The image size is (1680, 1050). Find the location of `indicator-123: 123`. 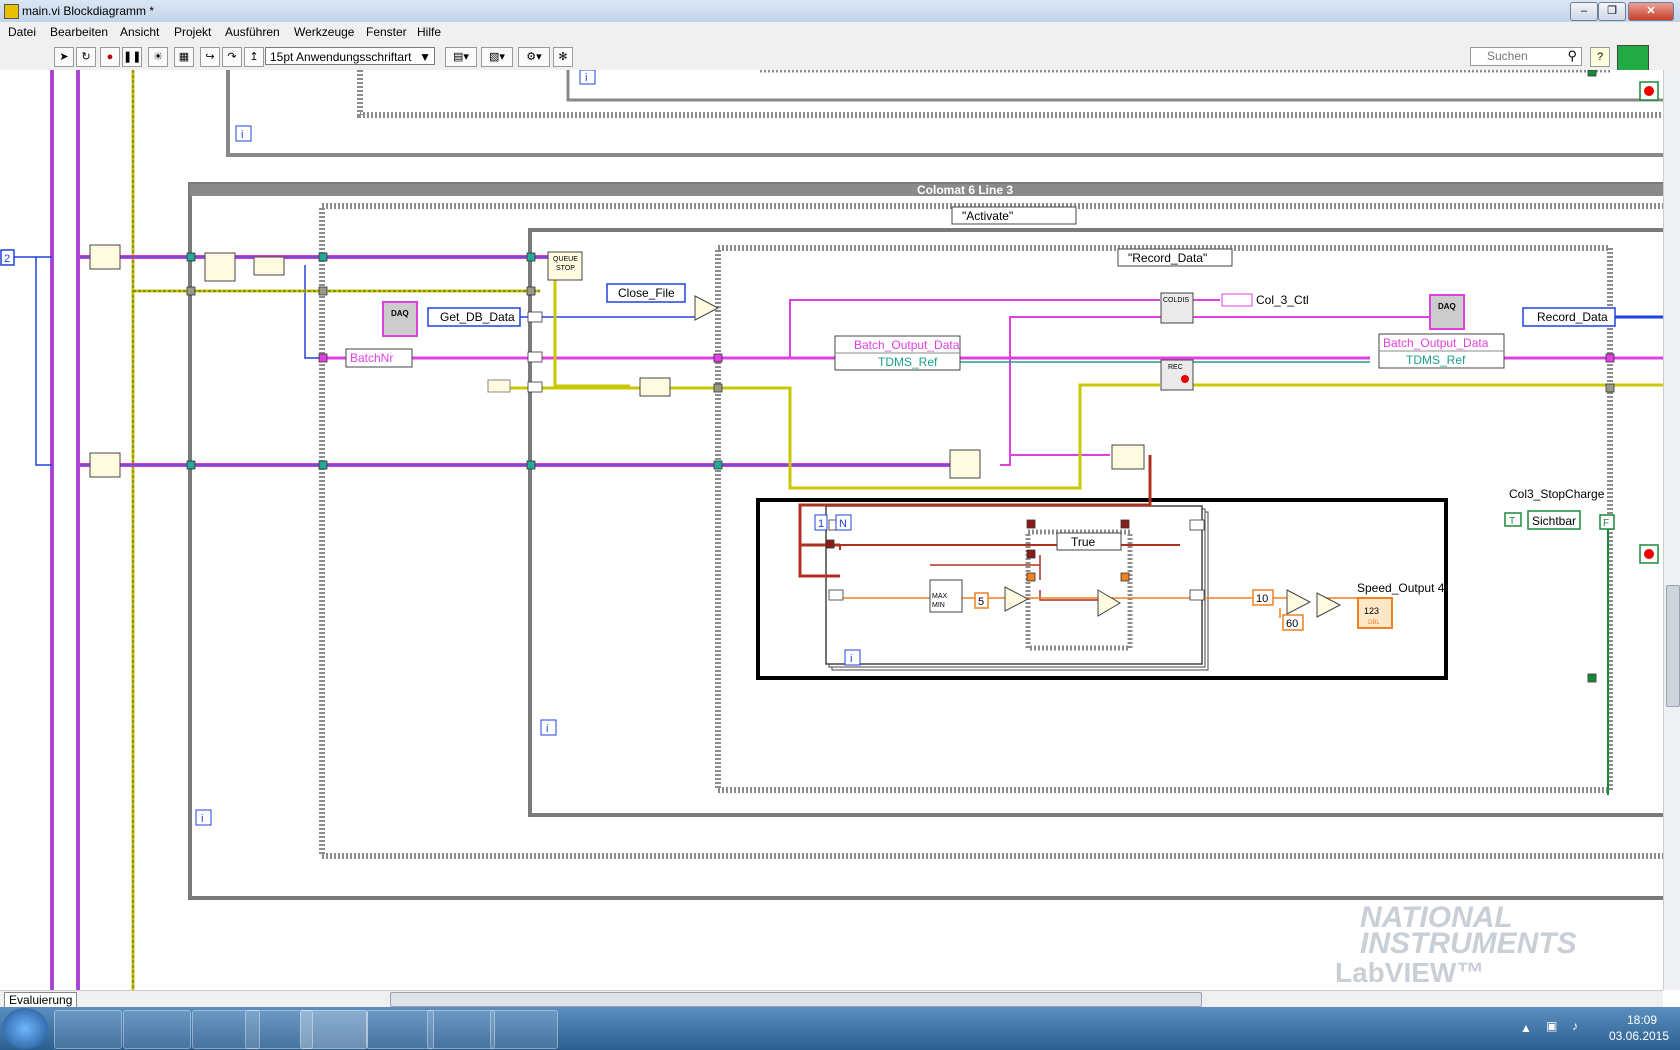

indicator-123: 123 is located at coordinates (1371, 611).